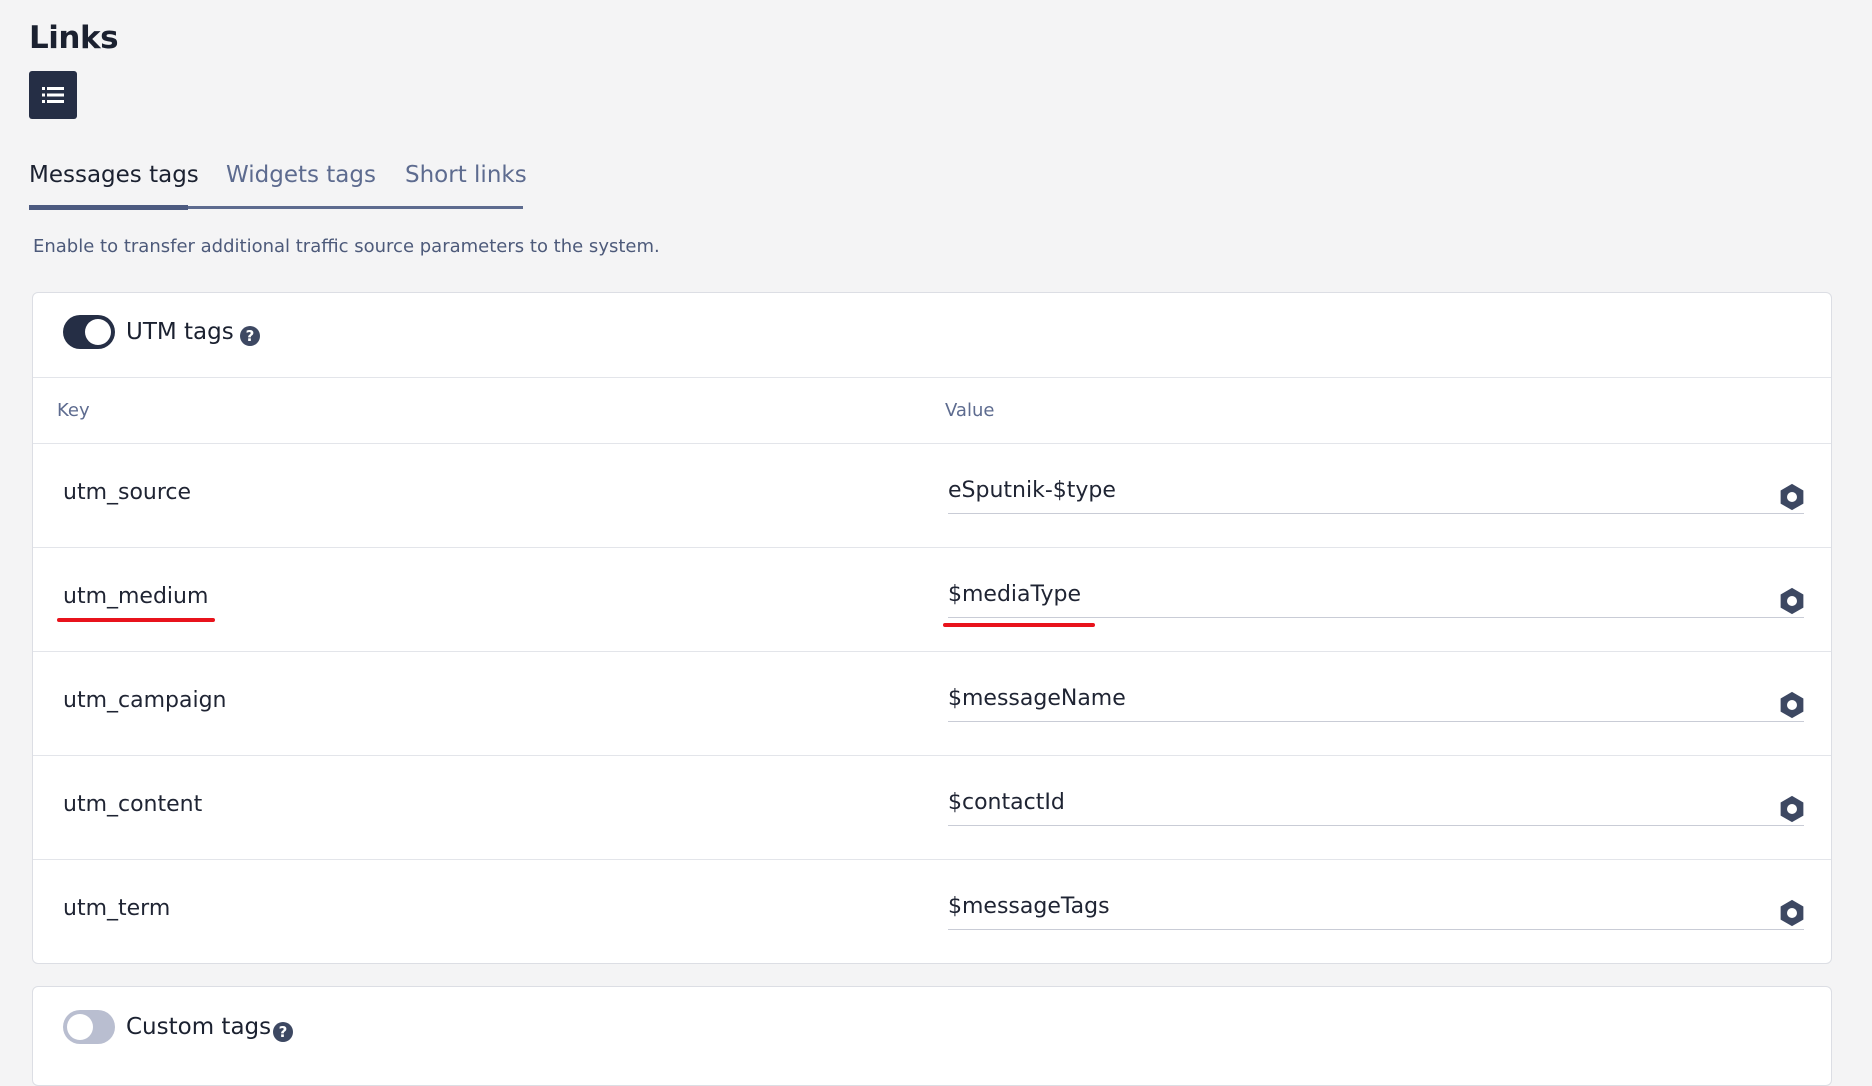 The height and width of the screenshot is (1086, 1872). I want to click on utm-tags-header: UTM tags ?, so click(932, 335).